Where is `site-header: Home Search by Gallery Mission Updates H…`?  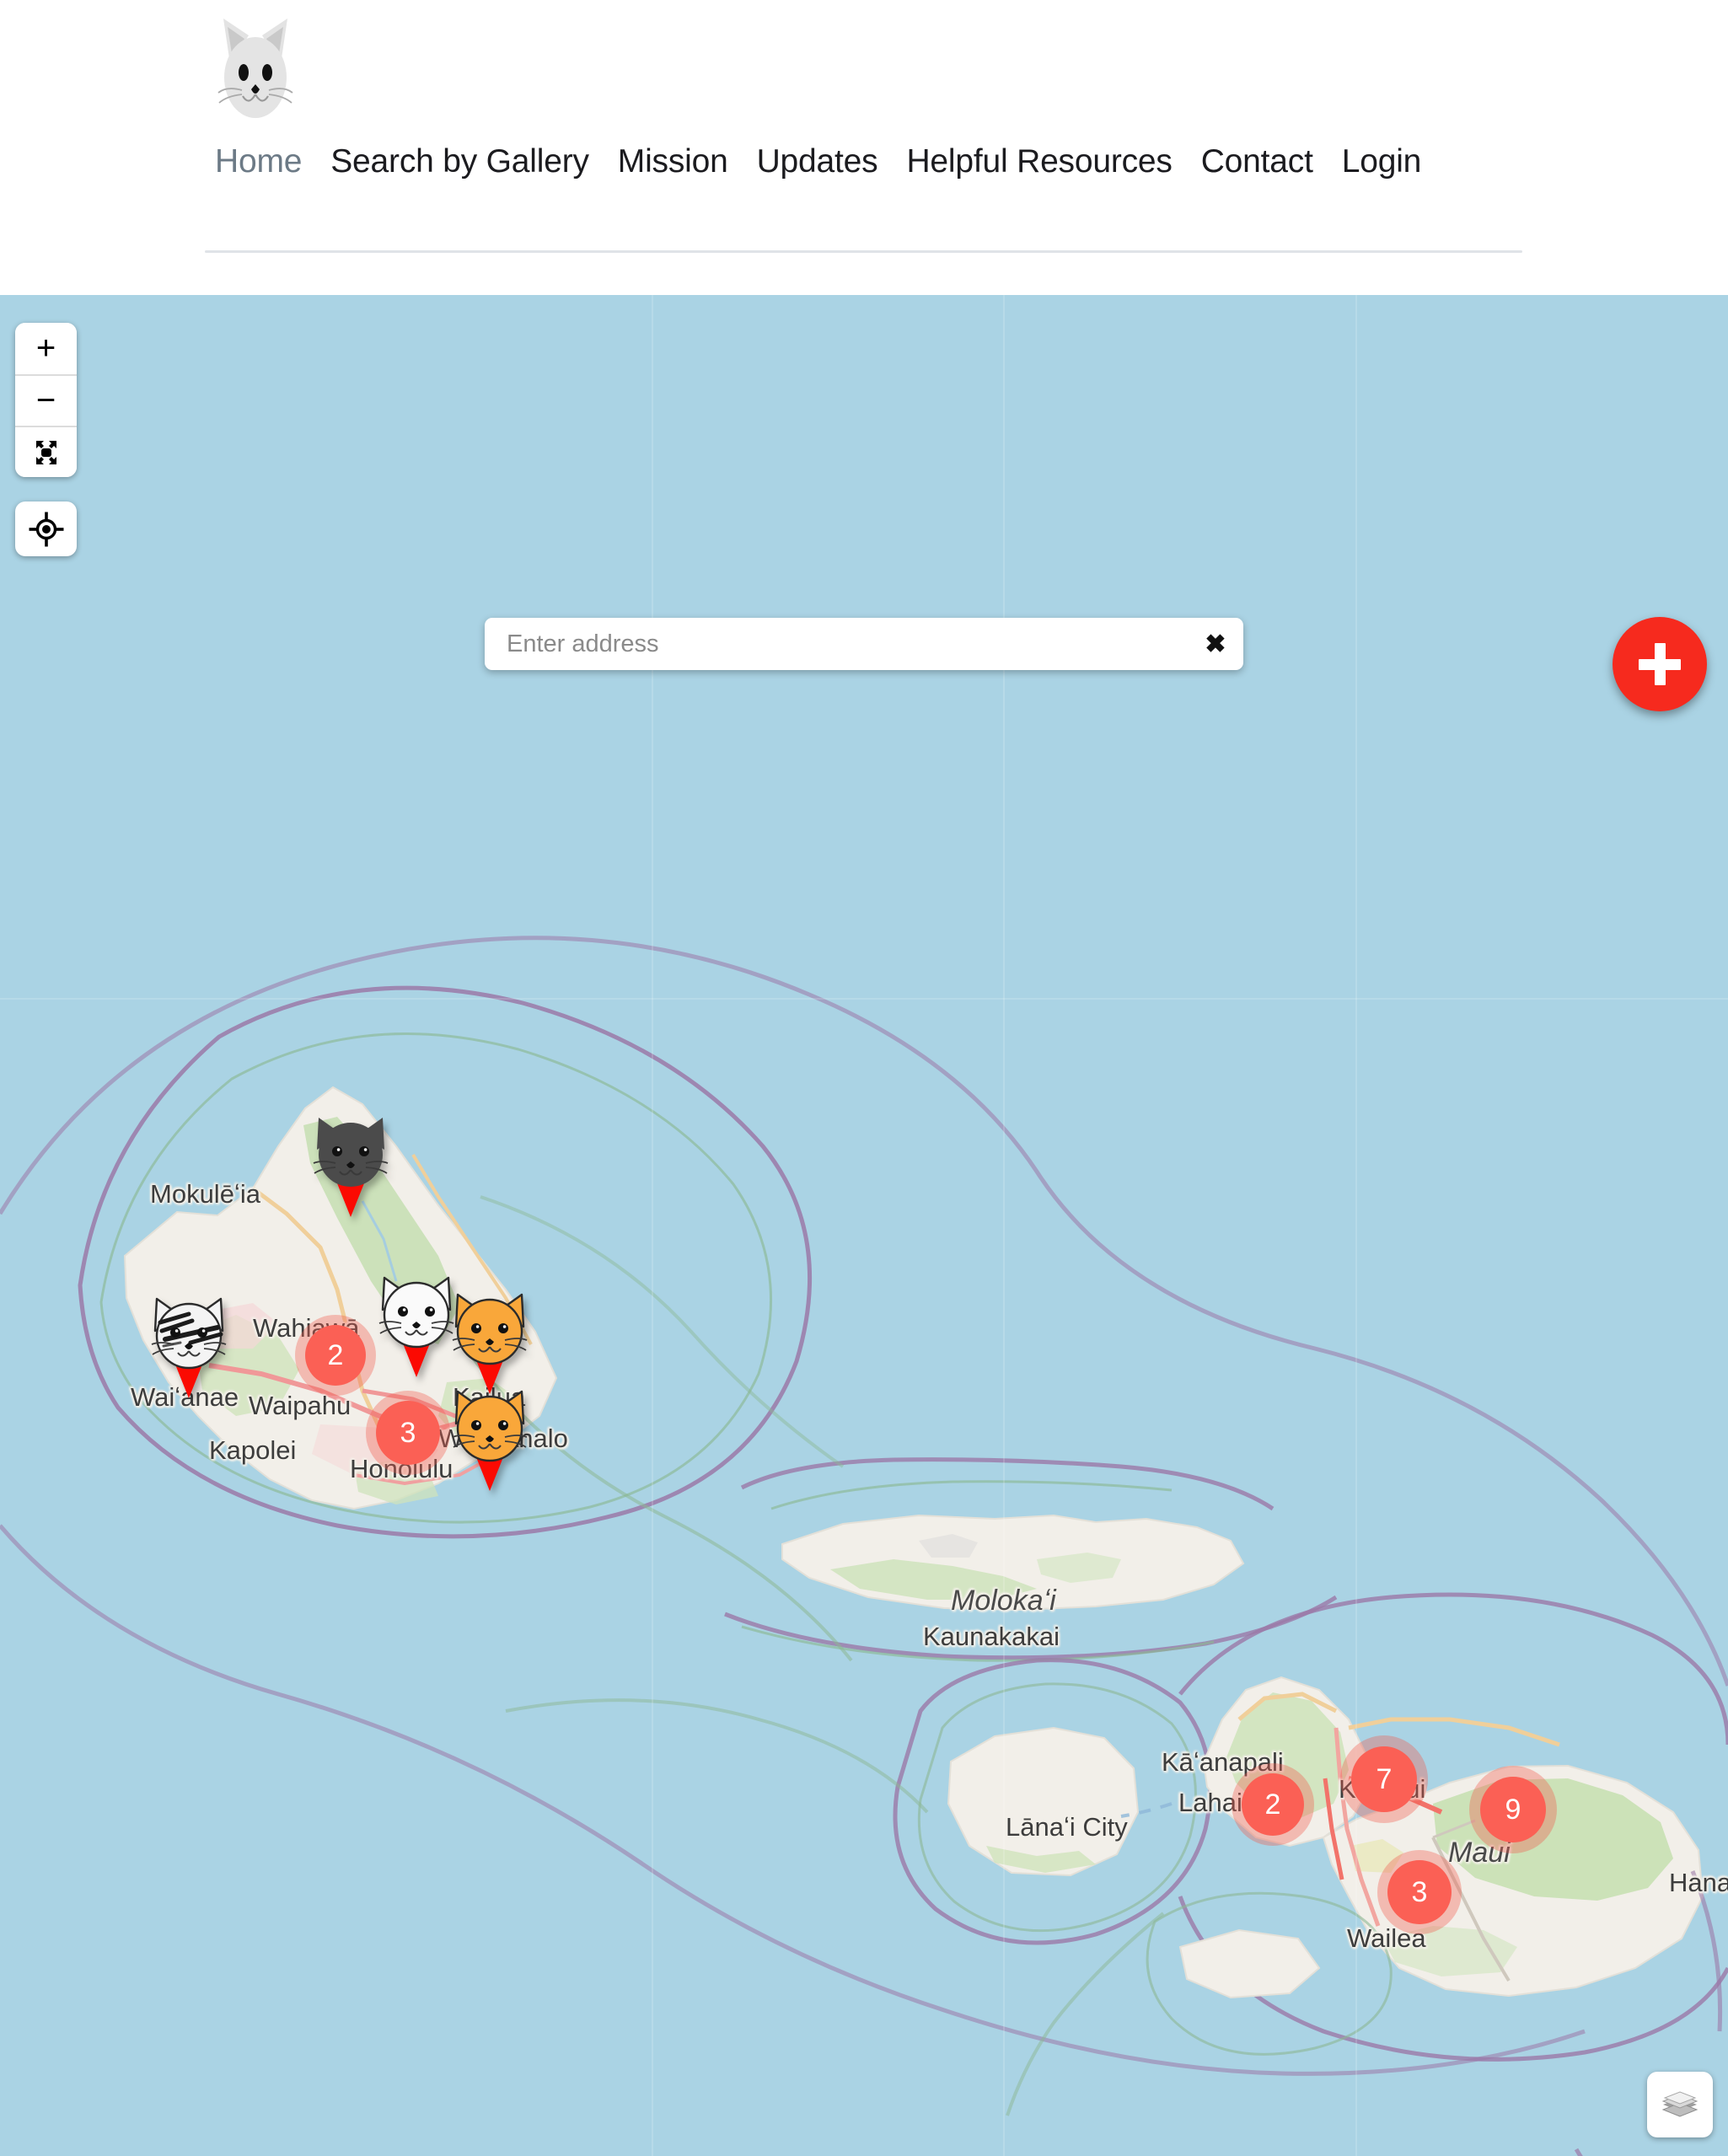
site-header: Home Search by Gallery Mission Updates H… is located at coordinates (864, 147).